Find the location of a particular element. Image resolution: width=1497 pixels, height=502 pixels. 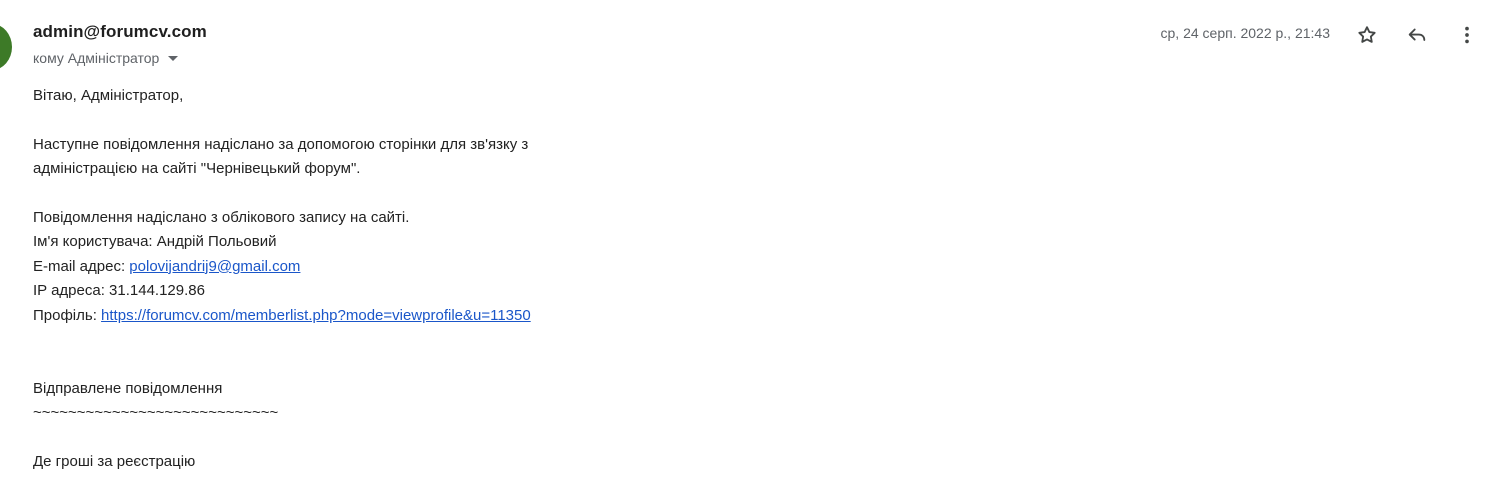

ip-value: 31.144.129.86 is located at coordinates (157, 291).